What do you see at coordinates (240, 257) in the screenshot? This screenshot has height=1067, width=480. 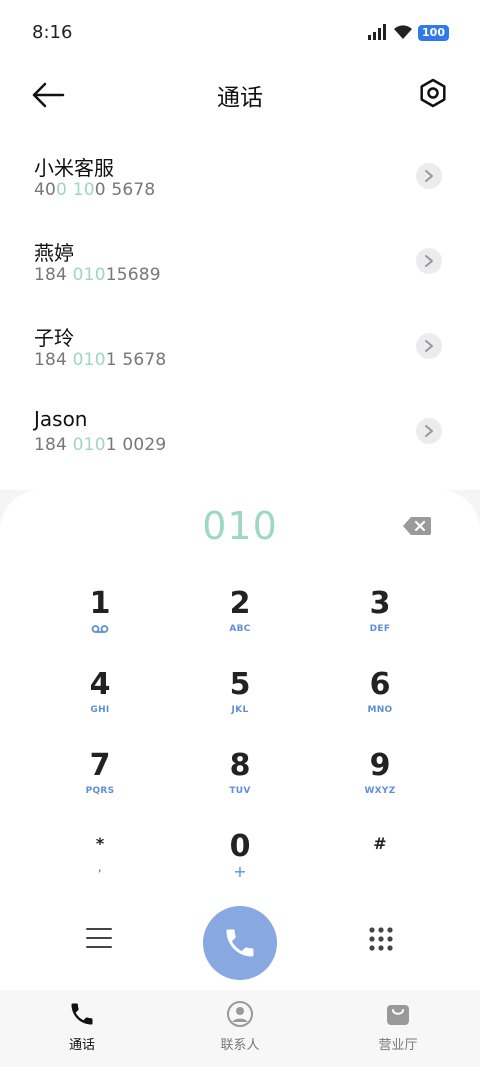 I see `list-item: 燕婷 184 01015689` at bounding box center [240, 257].